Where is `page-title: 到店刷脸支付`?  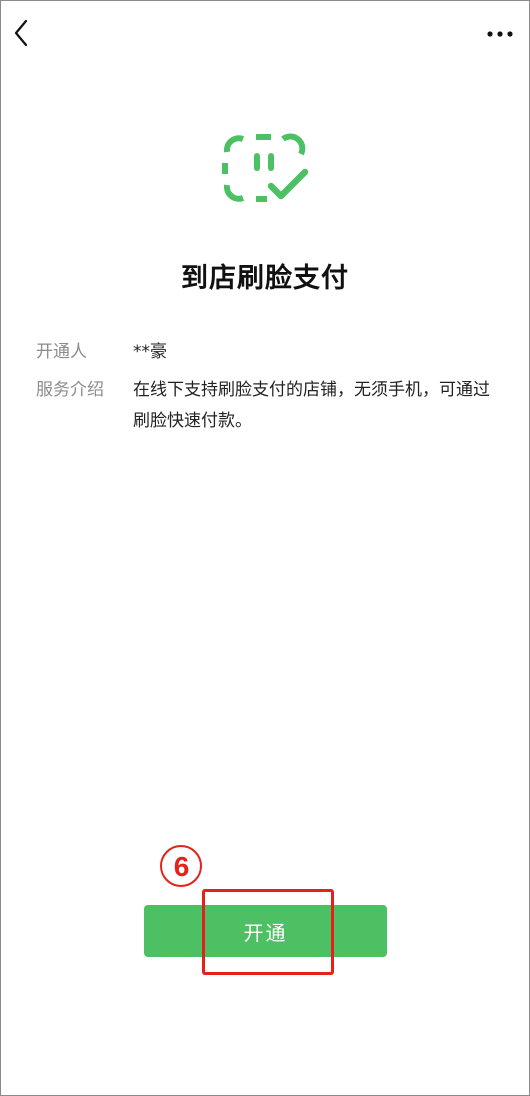
page-title: 到店刷脸支付 is located at coordinates (265, 278).